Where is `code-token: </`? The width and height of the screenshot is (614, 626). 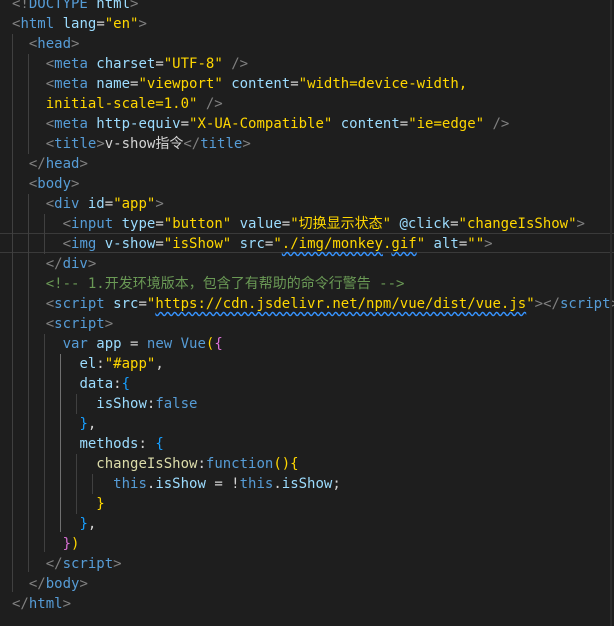 code-token: </ is located at coordinates (54, 264).